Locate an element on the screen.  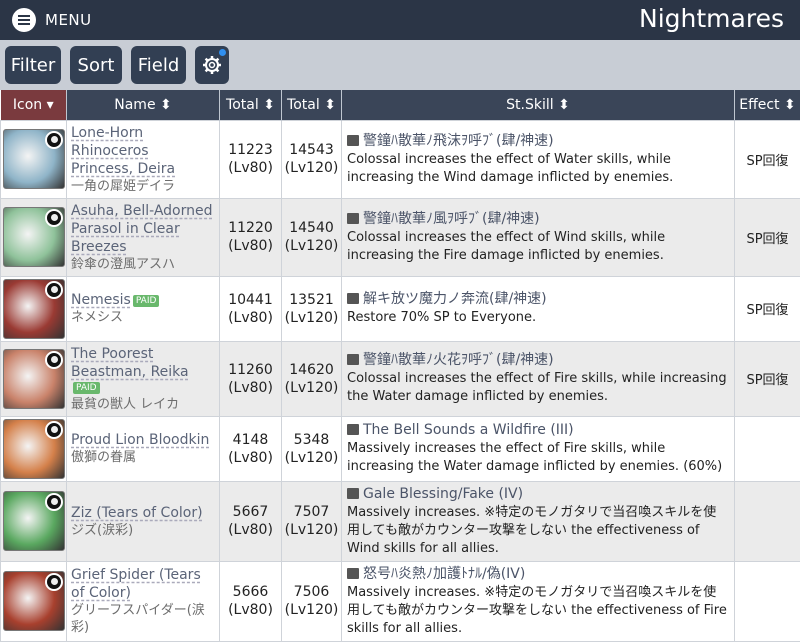
sort-button: Sort is located at coordinates (96, 65).